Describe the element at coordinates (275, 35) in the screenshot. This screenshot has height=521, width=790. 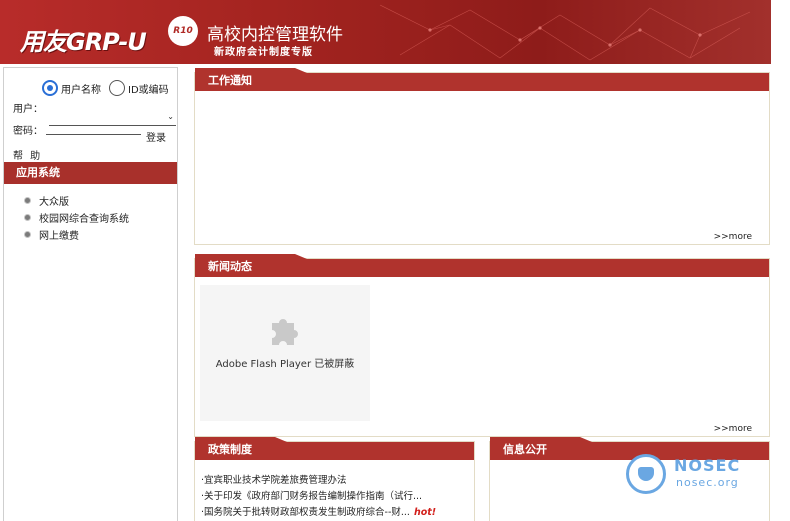
I see `app-title: 高校内控管理软件` at that location.